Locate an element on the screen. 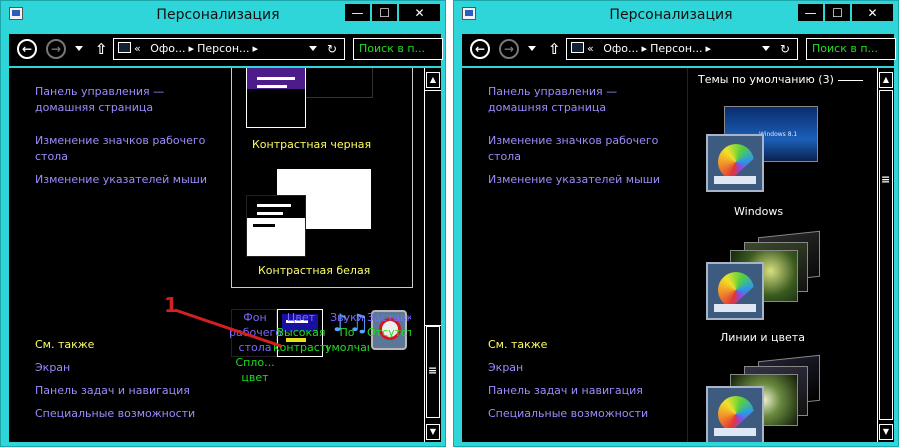 This screenshot has width=899, height=447. windows-theme-label: Windows is located at coordinates (758, 211).